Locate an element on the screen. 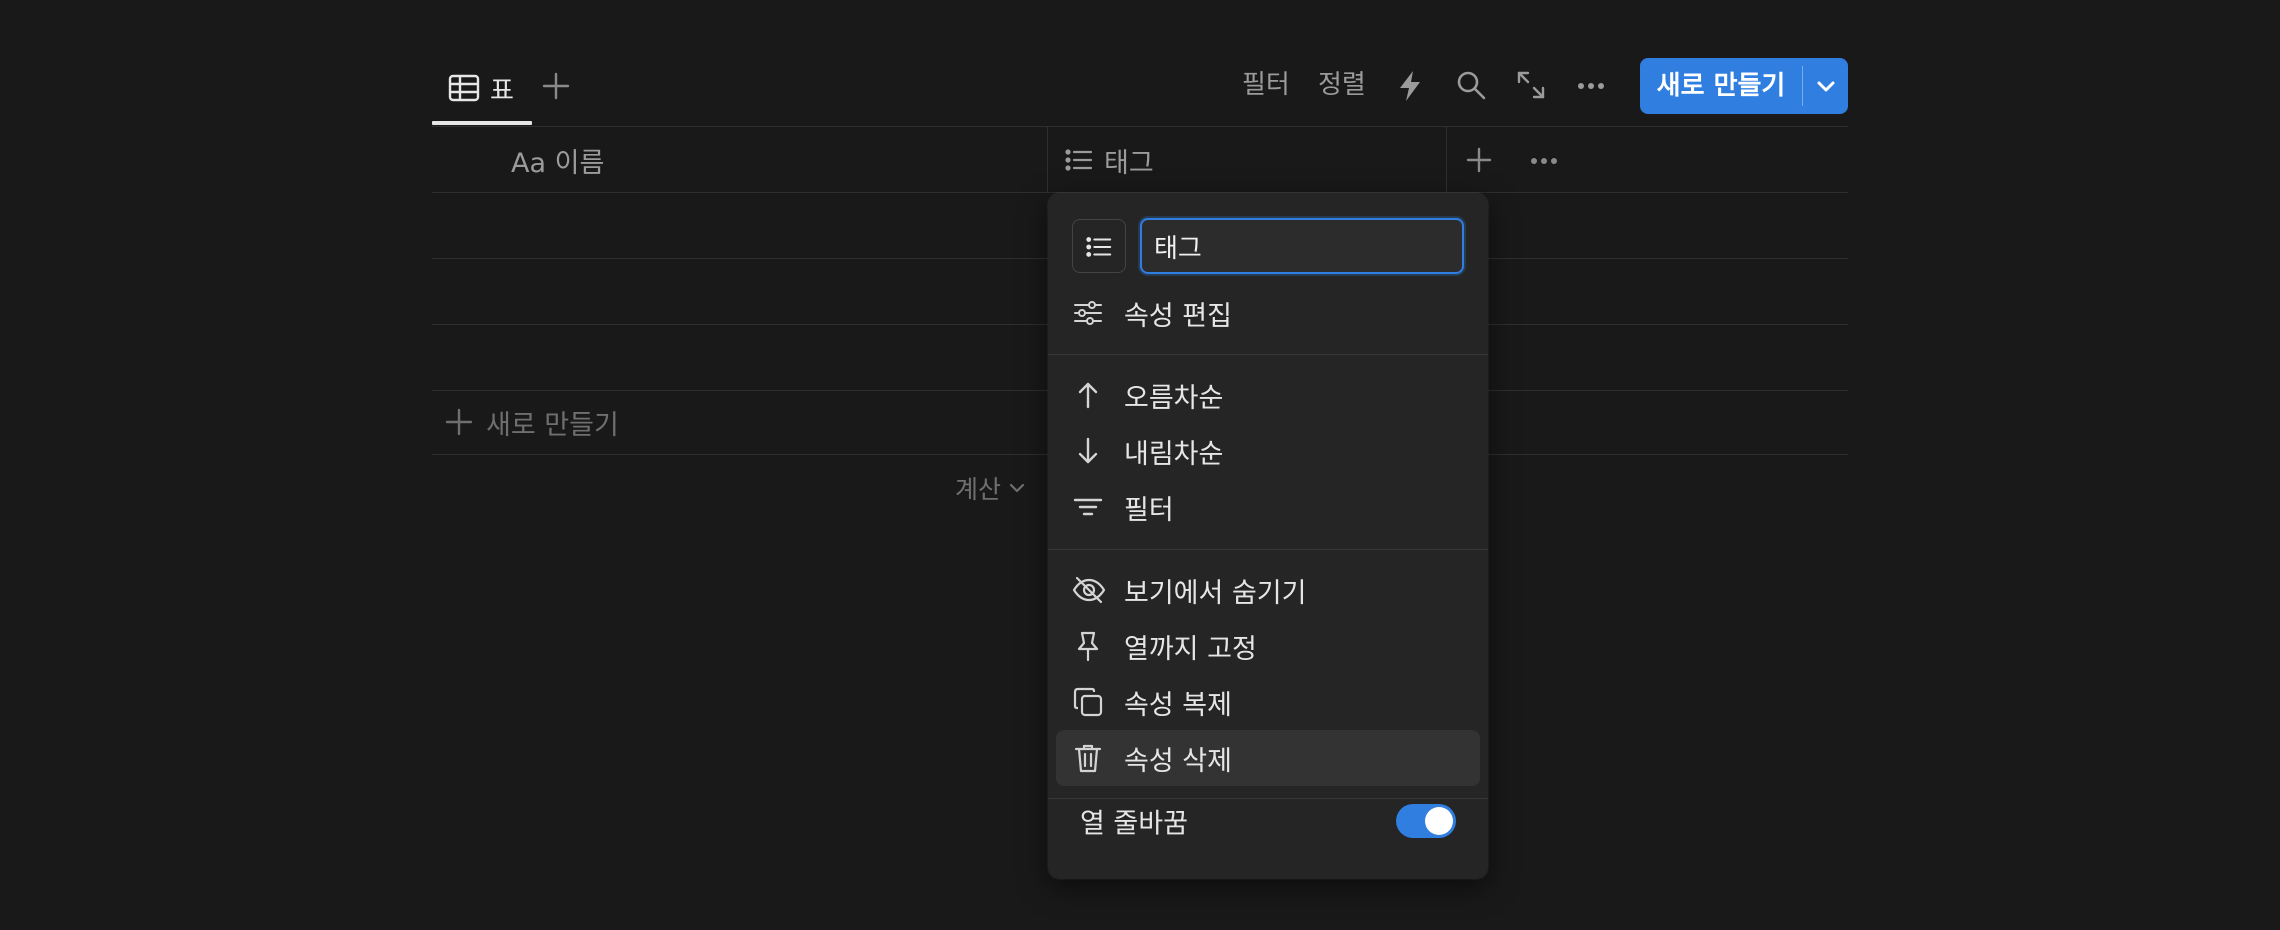 The width and height of the screenshot is (2280, 930). menu-item-delete-property: 속성 삭제 is located at coordinates (1268, 758).